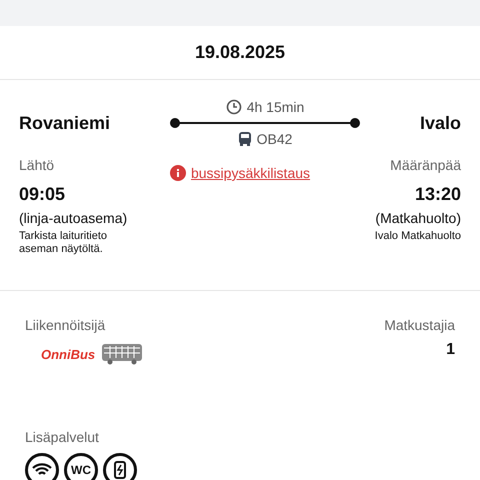  Describe the element at coordinates (37, 165) in the screenshot. I see `departure-label: Lähtö` at that location.